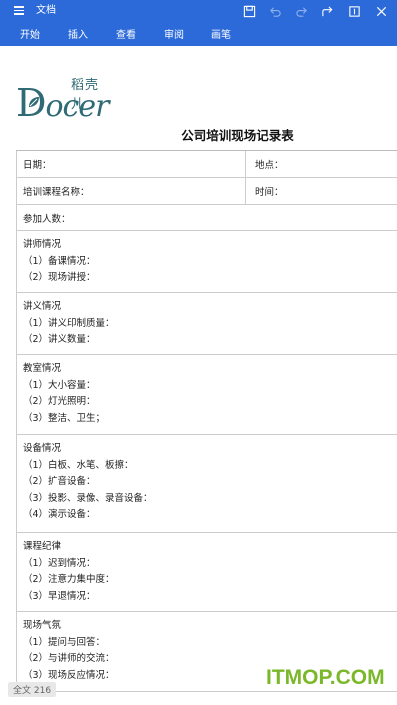 The width and height of the screenshot is (397, 705). Describe the element at coordinates (206, 164) in the screenshot. I see `date-place-row: 日期： 地点：` at that location.